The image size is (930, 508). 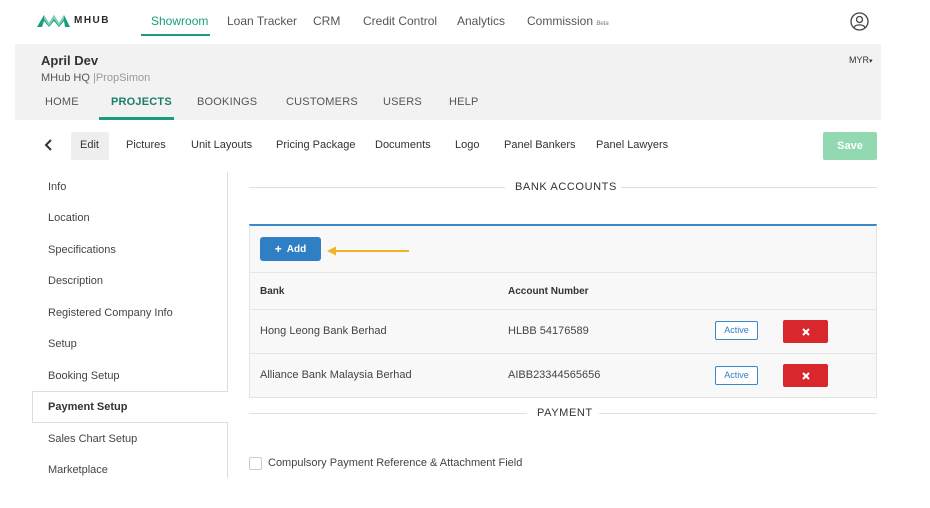 What do you see at coordinates (87, 407) in the screenshot?
I see `sidebar-item-payment-setup: Payment Setup` at bounding box center [87, 407].